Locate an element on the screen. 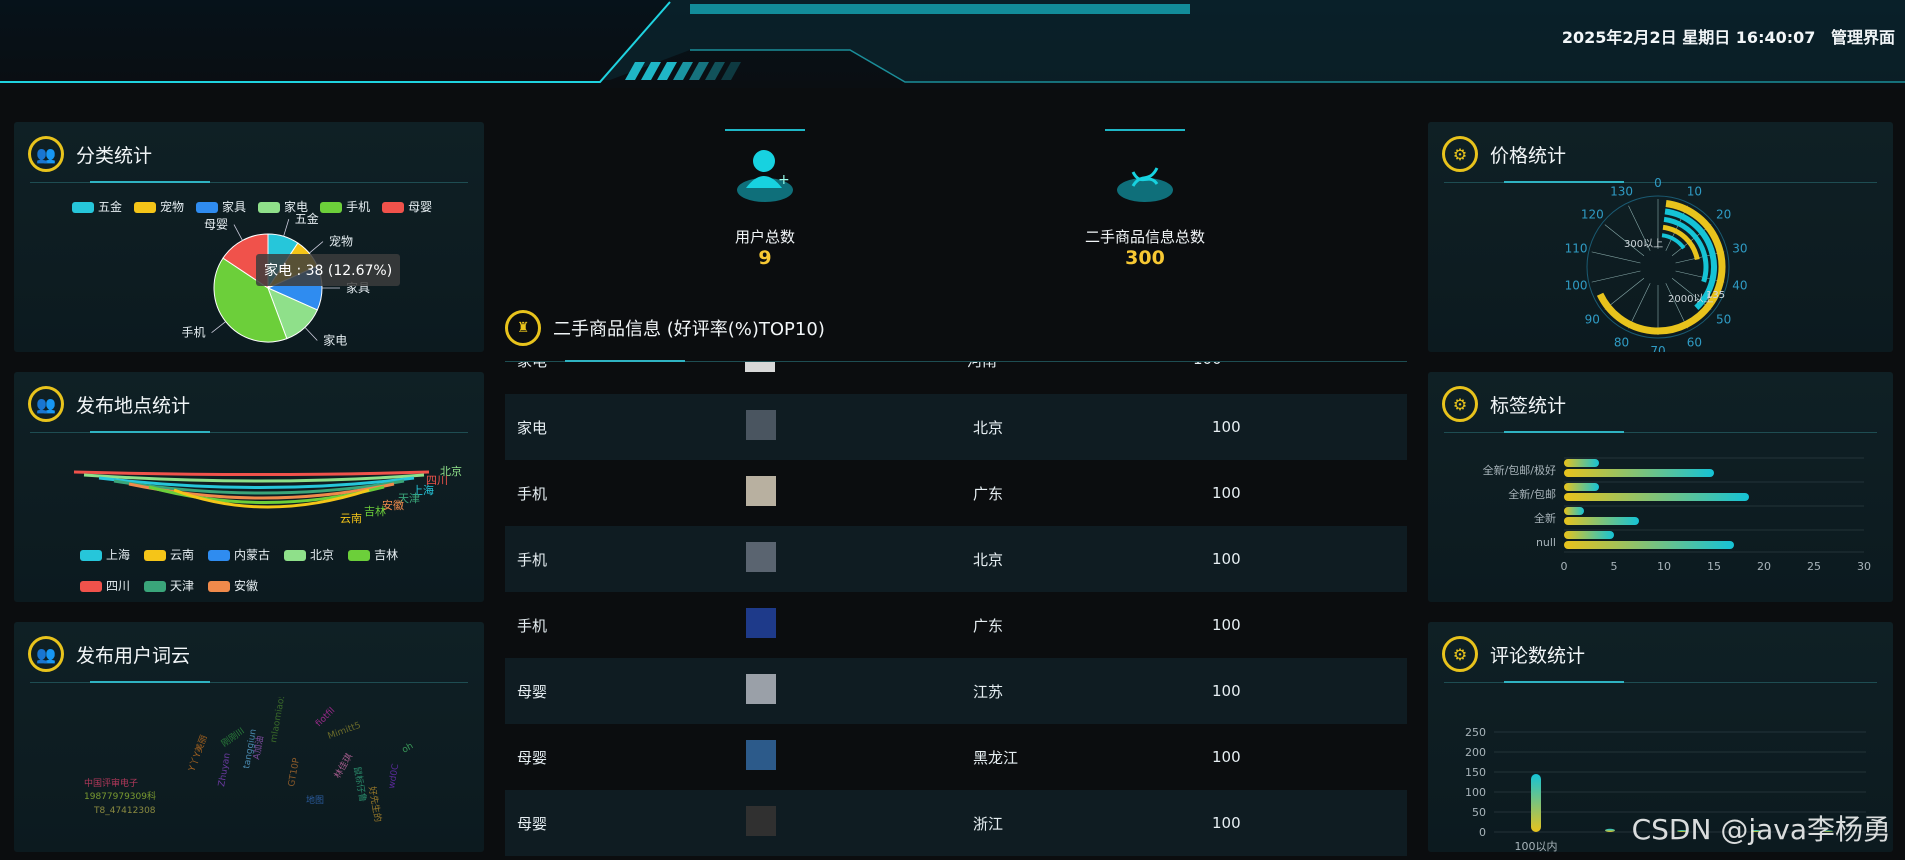  user-add-icon: + is located at coordinates (765, 165).